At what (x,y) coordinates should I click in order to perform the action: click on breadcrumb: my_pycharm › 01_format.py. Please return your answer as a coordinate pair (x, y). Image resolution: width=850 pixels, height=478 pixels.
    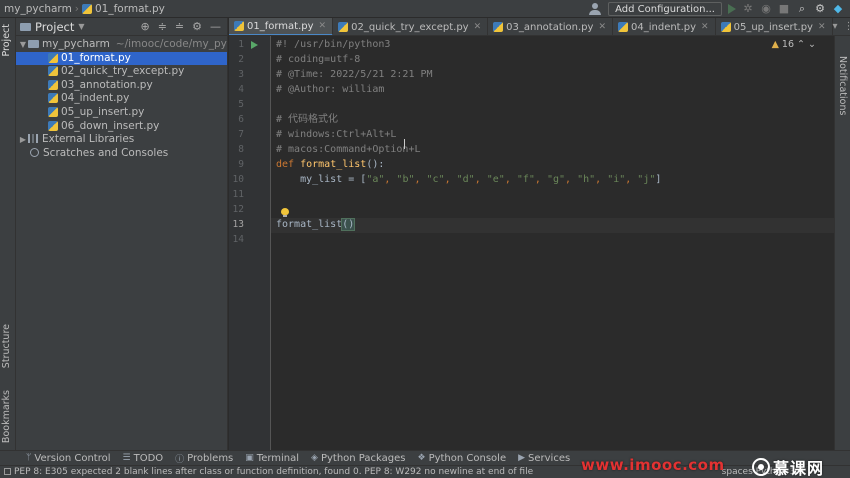
    Looking at the image, I should click on (84, 9).